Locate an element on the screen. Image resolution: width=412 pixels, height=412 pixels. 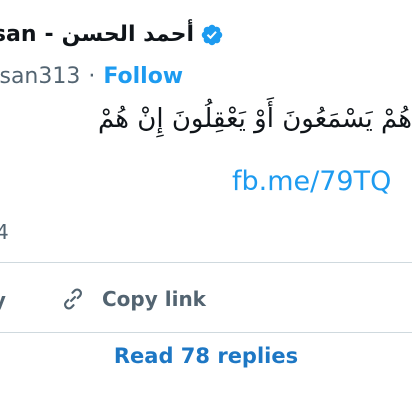
follow-button: Follow is located at coordinates (143, 76).